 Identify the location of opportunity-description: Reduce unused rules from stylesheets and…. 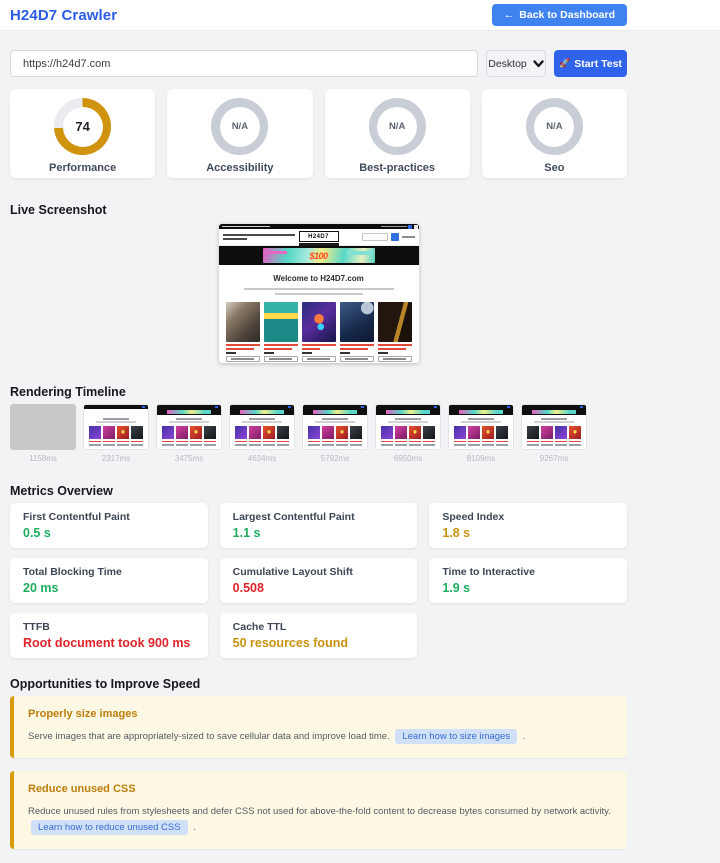
(319, 812).